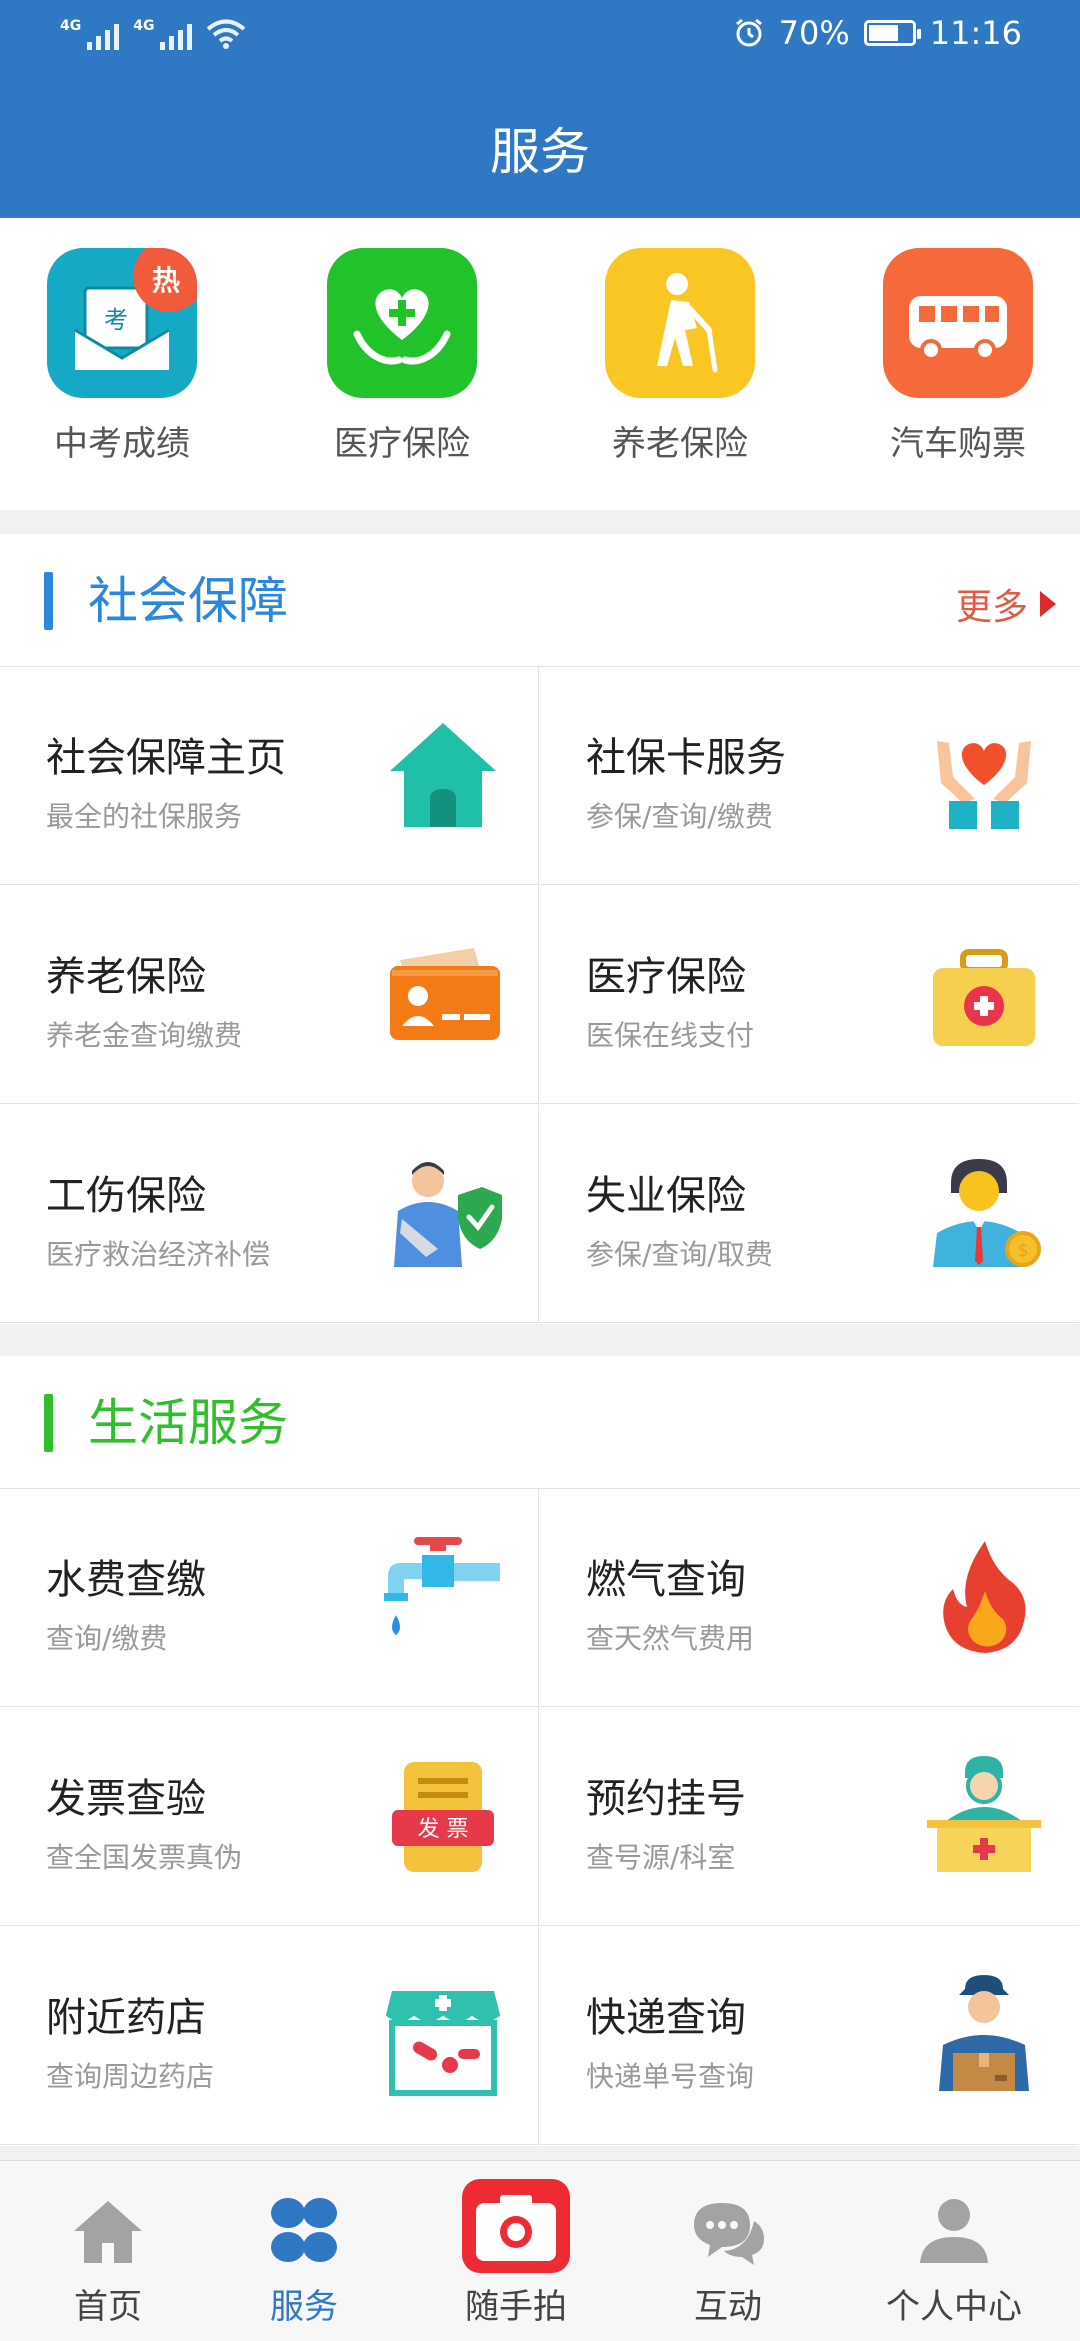 The image size is (1080, 2341). Describe the element at coordinates (666, 1580) in the screenshot. I see `service-title: 燃气查询` at that location.